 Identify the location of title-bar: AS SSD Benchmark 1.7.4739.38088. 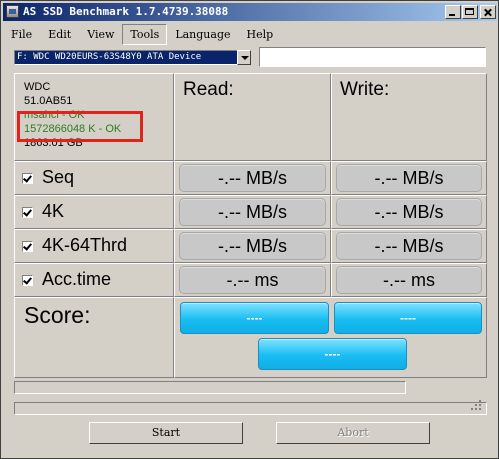
(250, 12).